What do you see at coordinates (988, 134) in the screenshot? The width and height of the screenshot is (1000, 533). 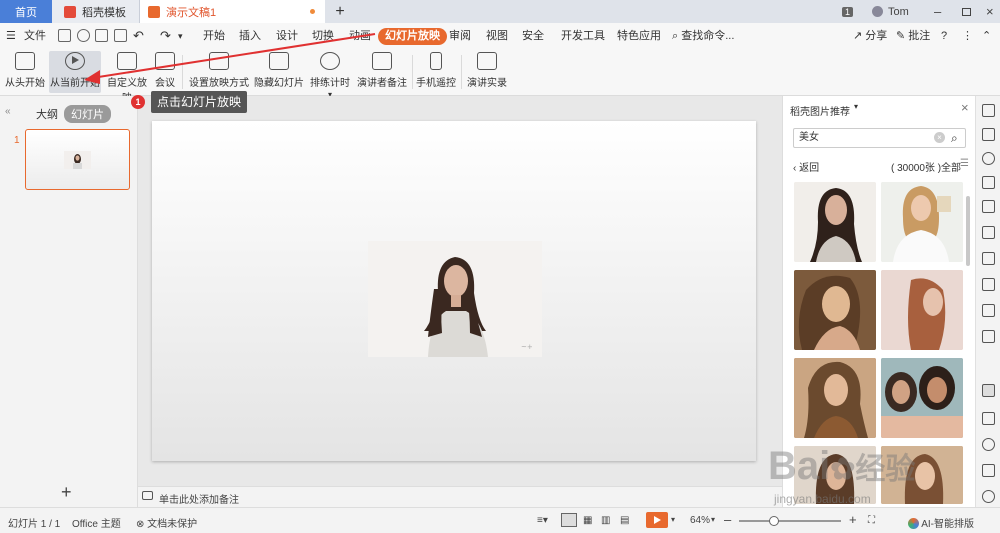 I see `copy-icon` at bounding box center [988, 134].